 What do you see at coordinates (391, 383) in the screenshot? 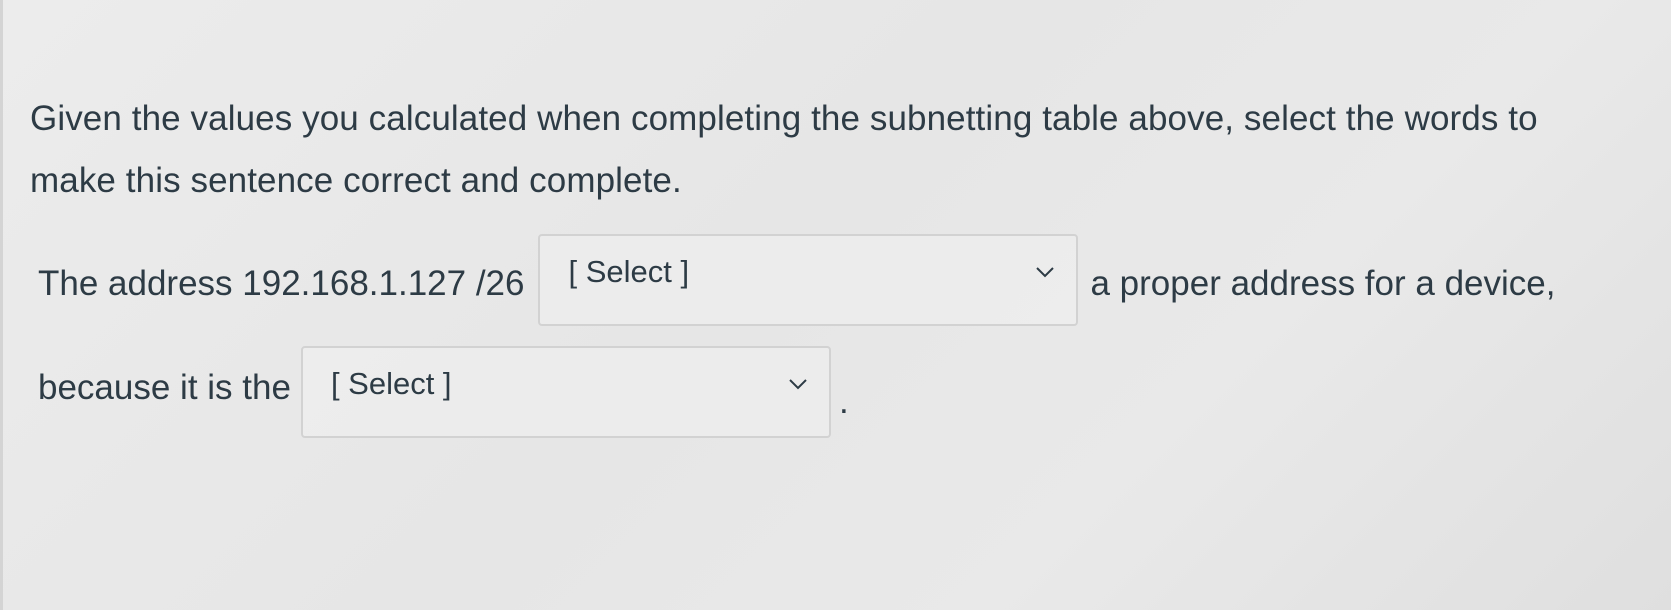
I see `dropdown-2-value: [ Select ]` at bounding box center [391, 383].